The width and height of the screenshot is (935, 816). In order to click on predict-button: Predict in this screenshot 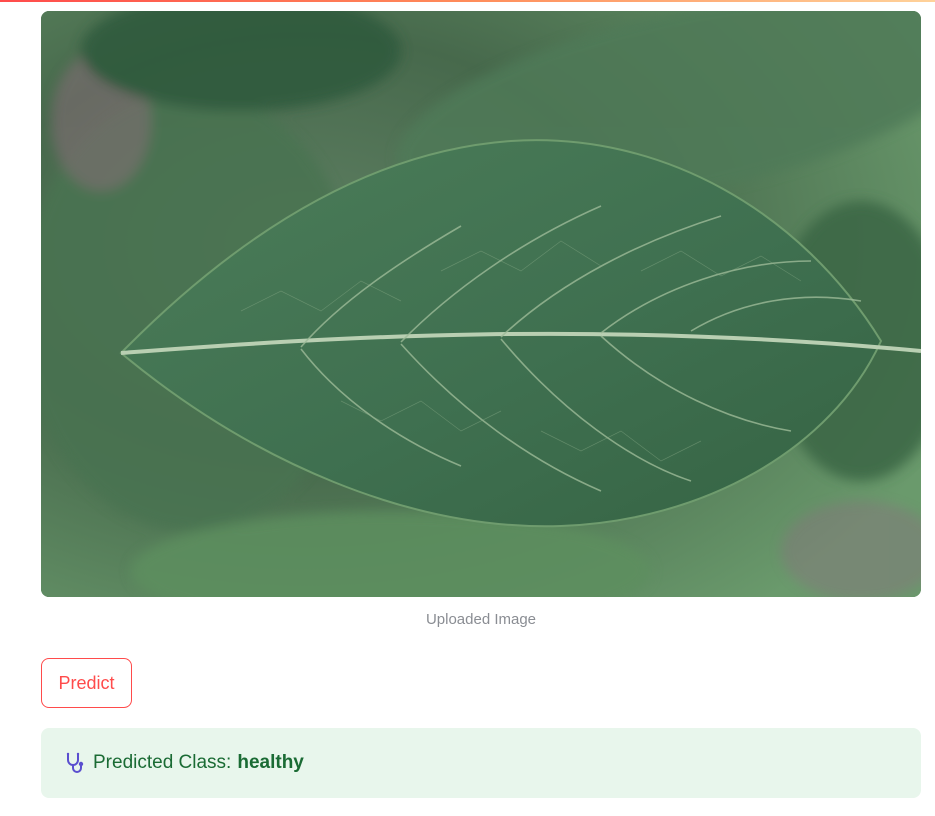, I will do `click(86, 683)`.